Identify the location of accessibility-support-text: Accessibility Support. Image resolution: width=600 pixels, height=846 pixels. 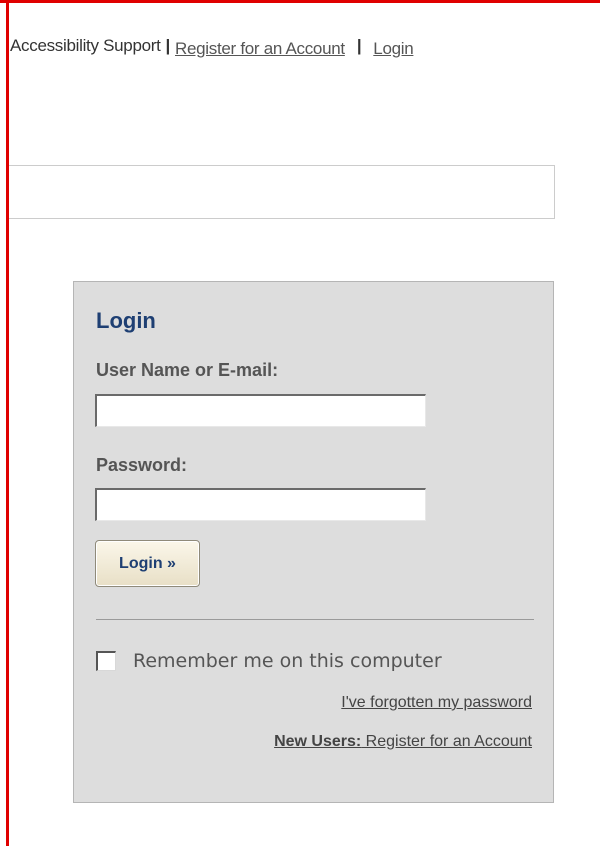
(85, 45).